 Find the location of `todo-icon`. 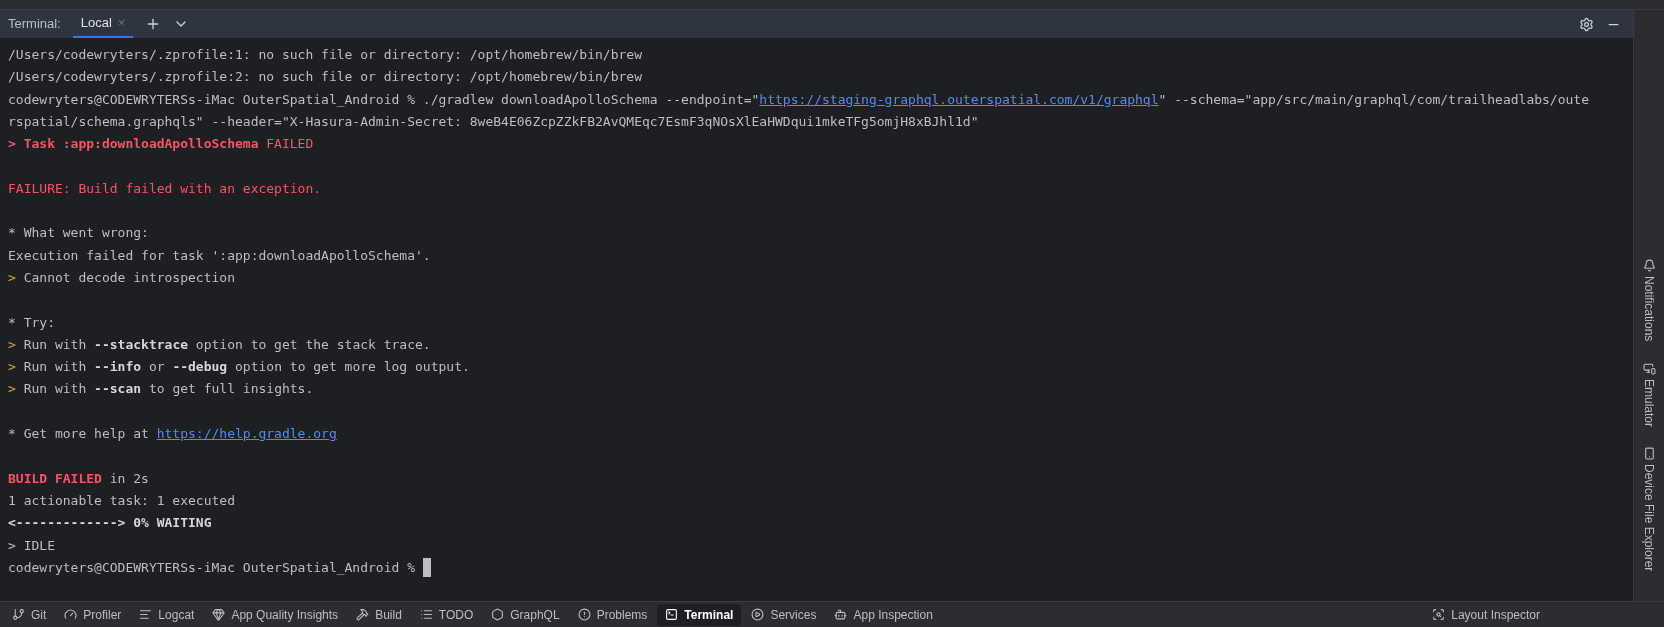

todo-icon is located at coordinates (426, 614).